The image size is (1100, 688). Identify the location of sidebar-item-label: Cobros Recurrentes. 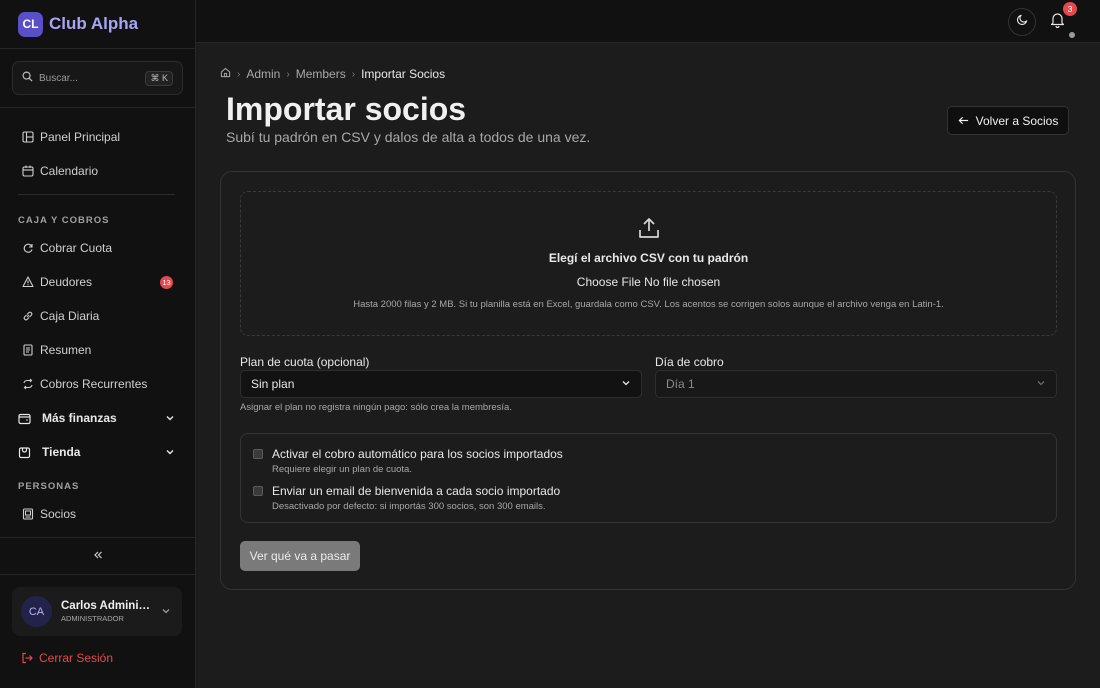
(94, 384).